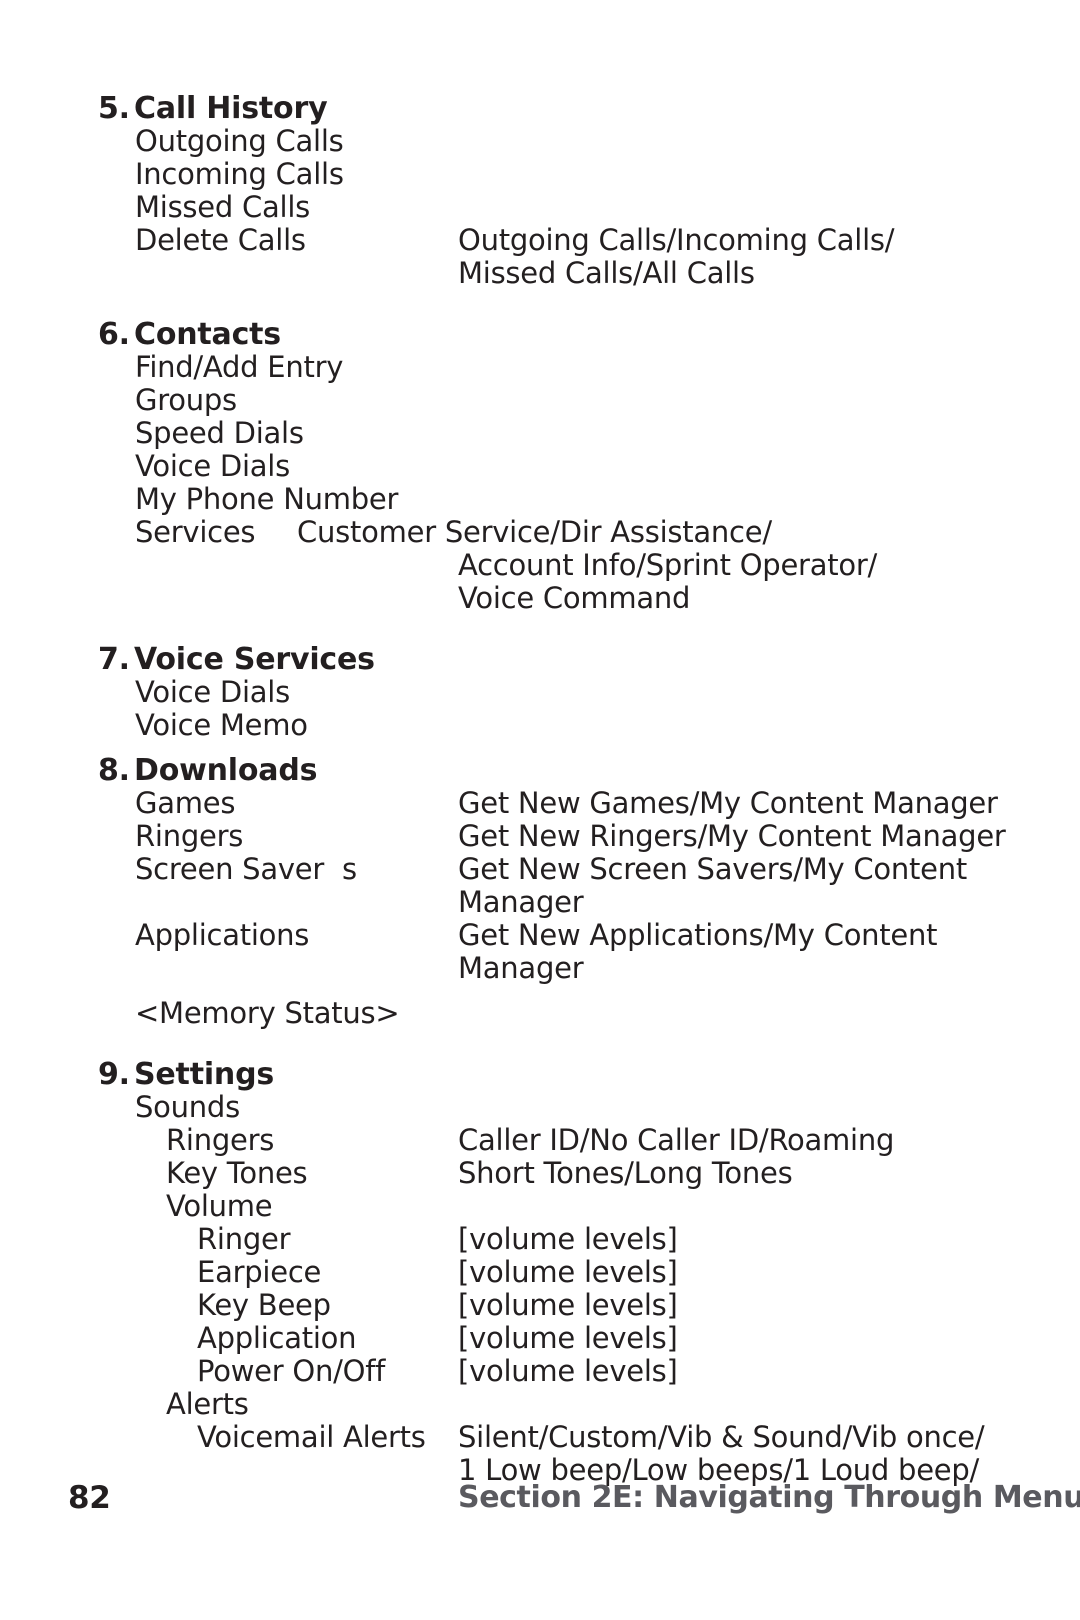  I want to click on section-number: 9., so click(114, 1074).